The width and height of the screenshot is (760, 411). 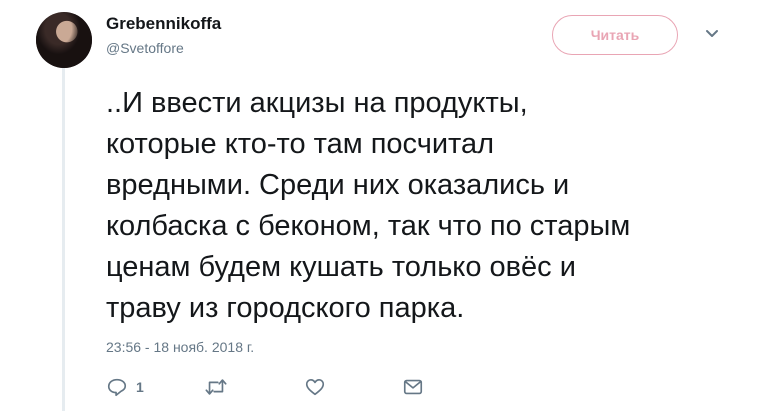 What do you see at coordinates (117, 387) in the screenshot?
I see `reply-icon` at bounding box center [117, 387].